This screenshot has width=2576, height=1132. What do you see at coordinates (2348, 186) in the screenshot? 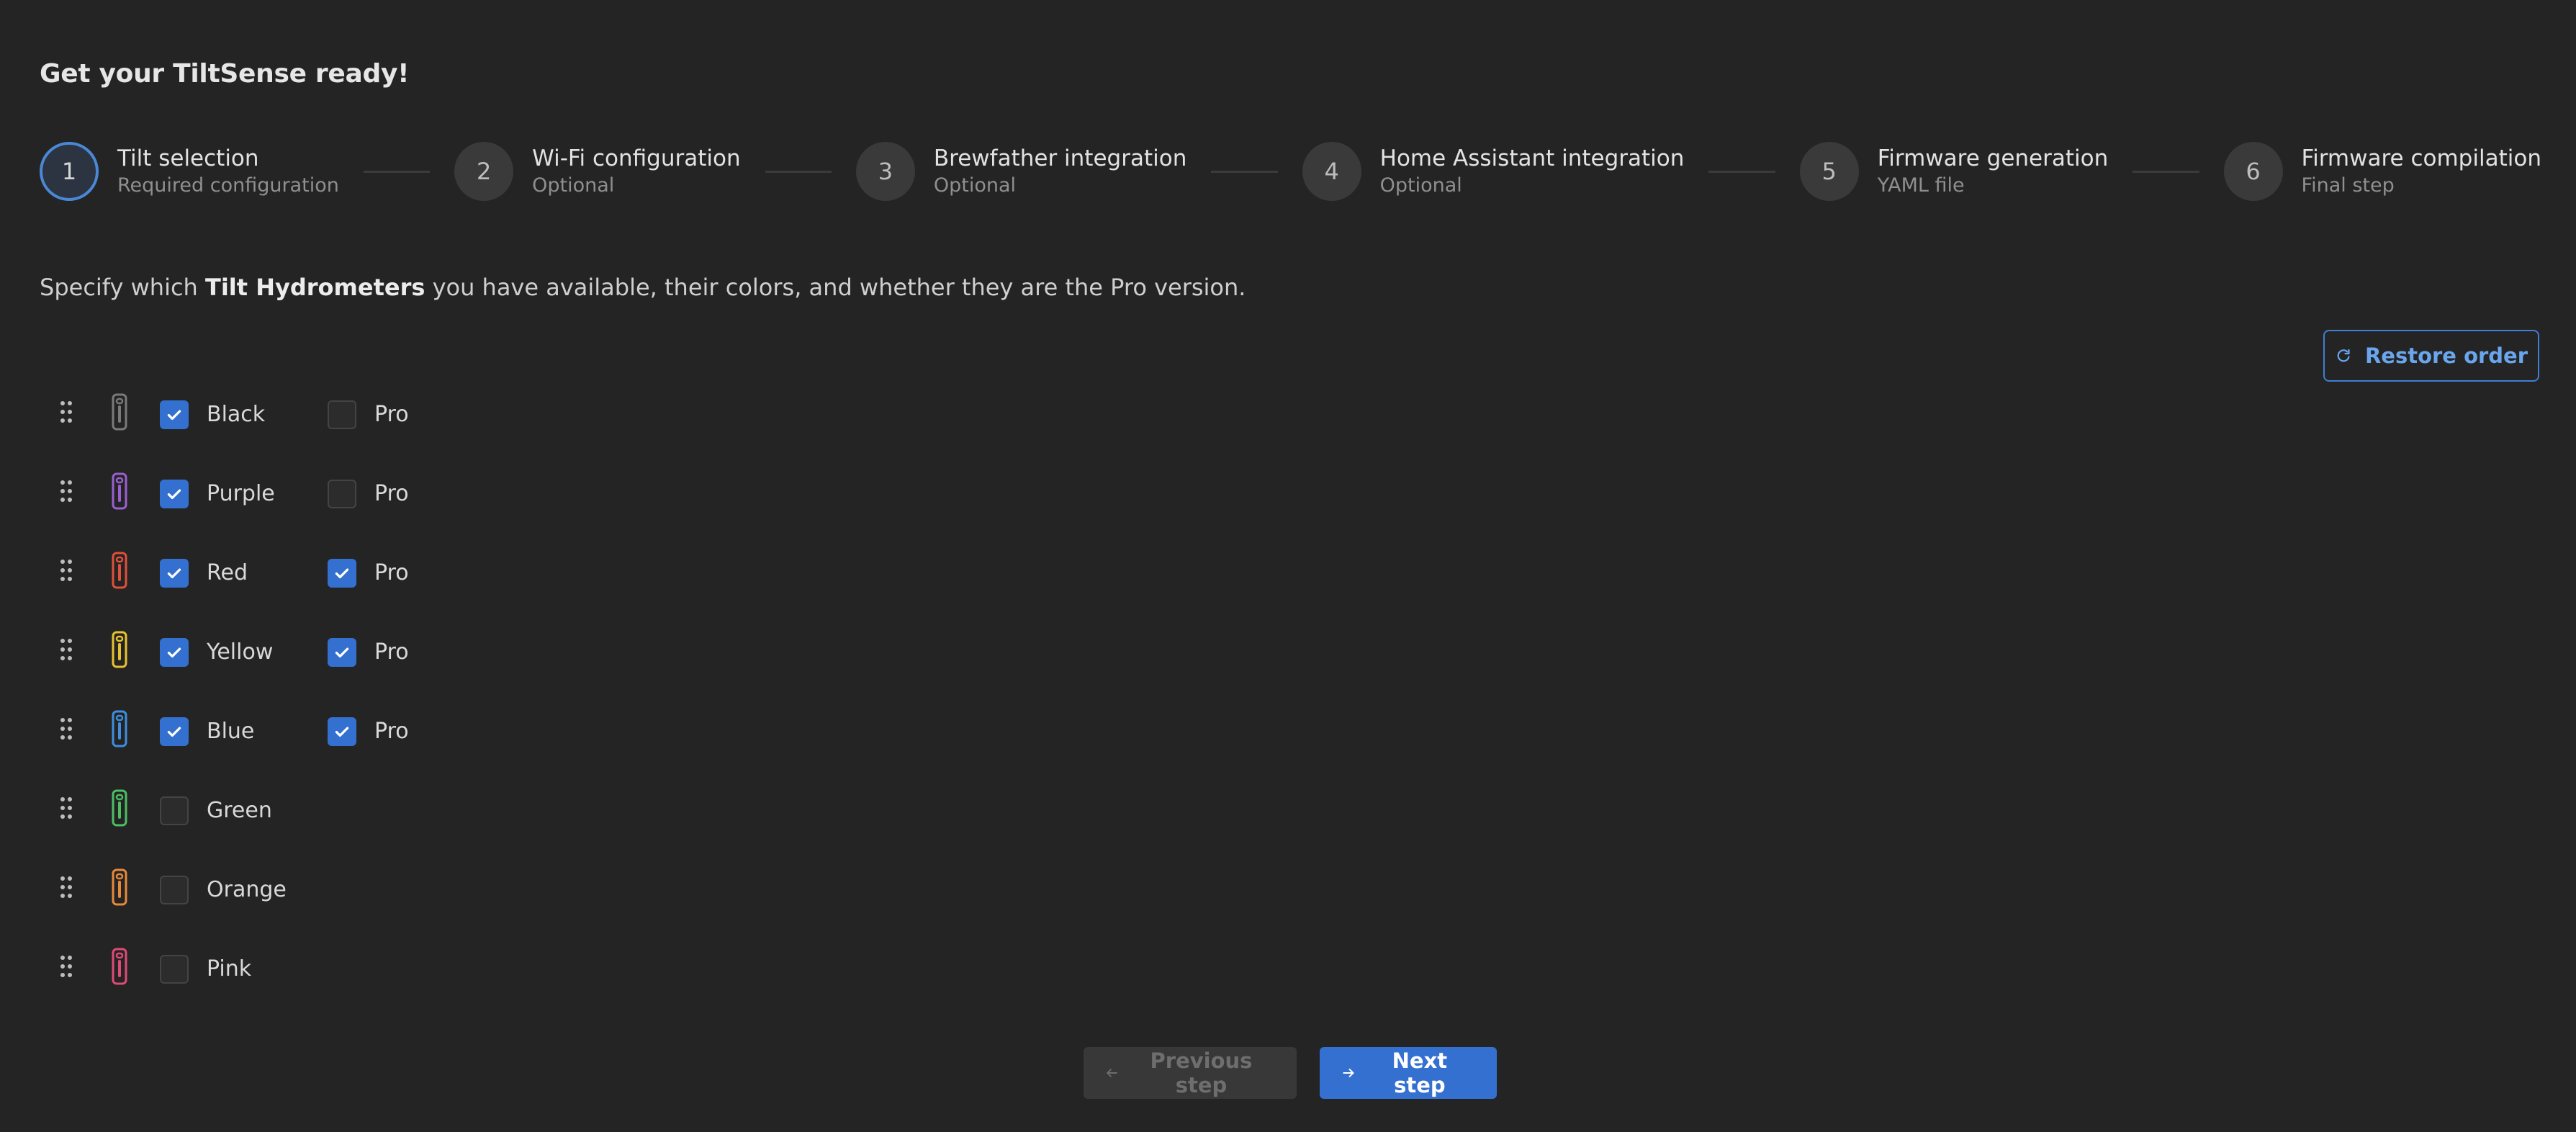
I see `step-description: Final step` at bounding box center [2348, 186].